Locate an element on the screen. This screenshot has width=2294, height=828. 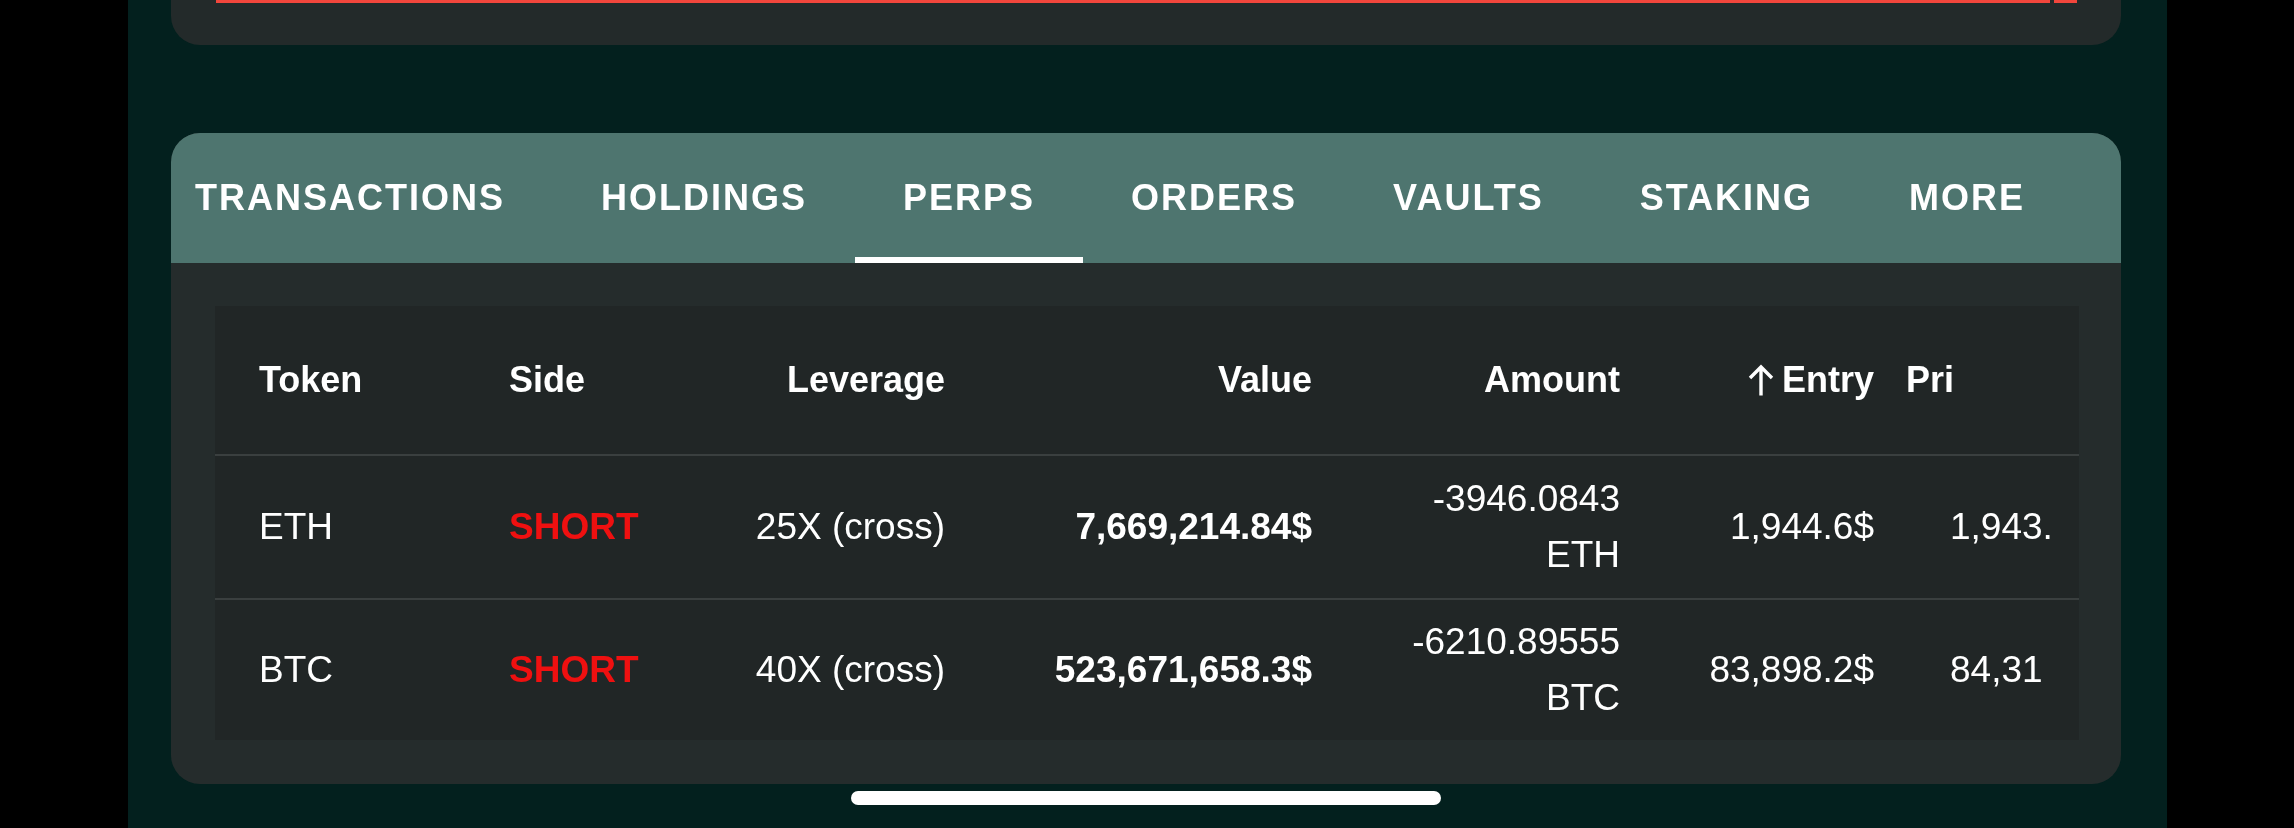
column-header: Token is located at coordinates (311, 380).